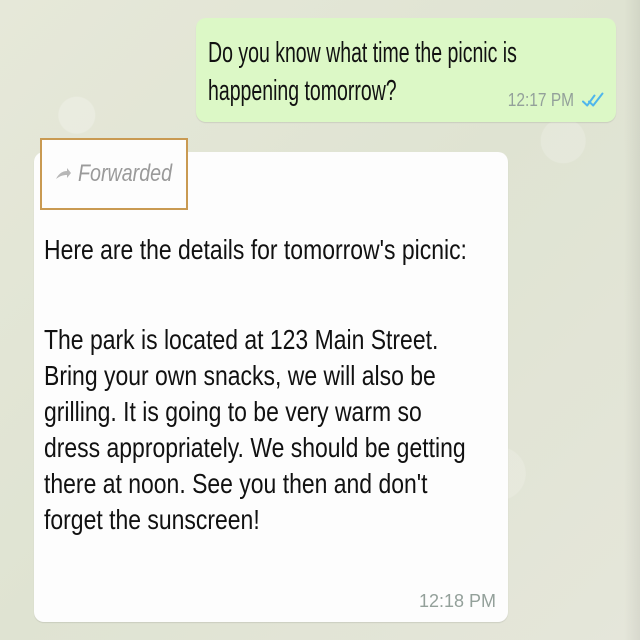  I want to click on incoming-line-5: grilling. It is going to be very warm so, so click(233, 411).